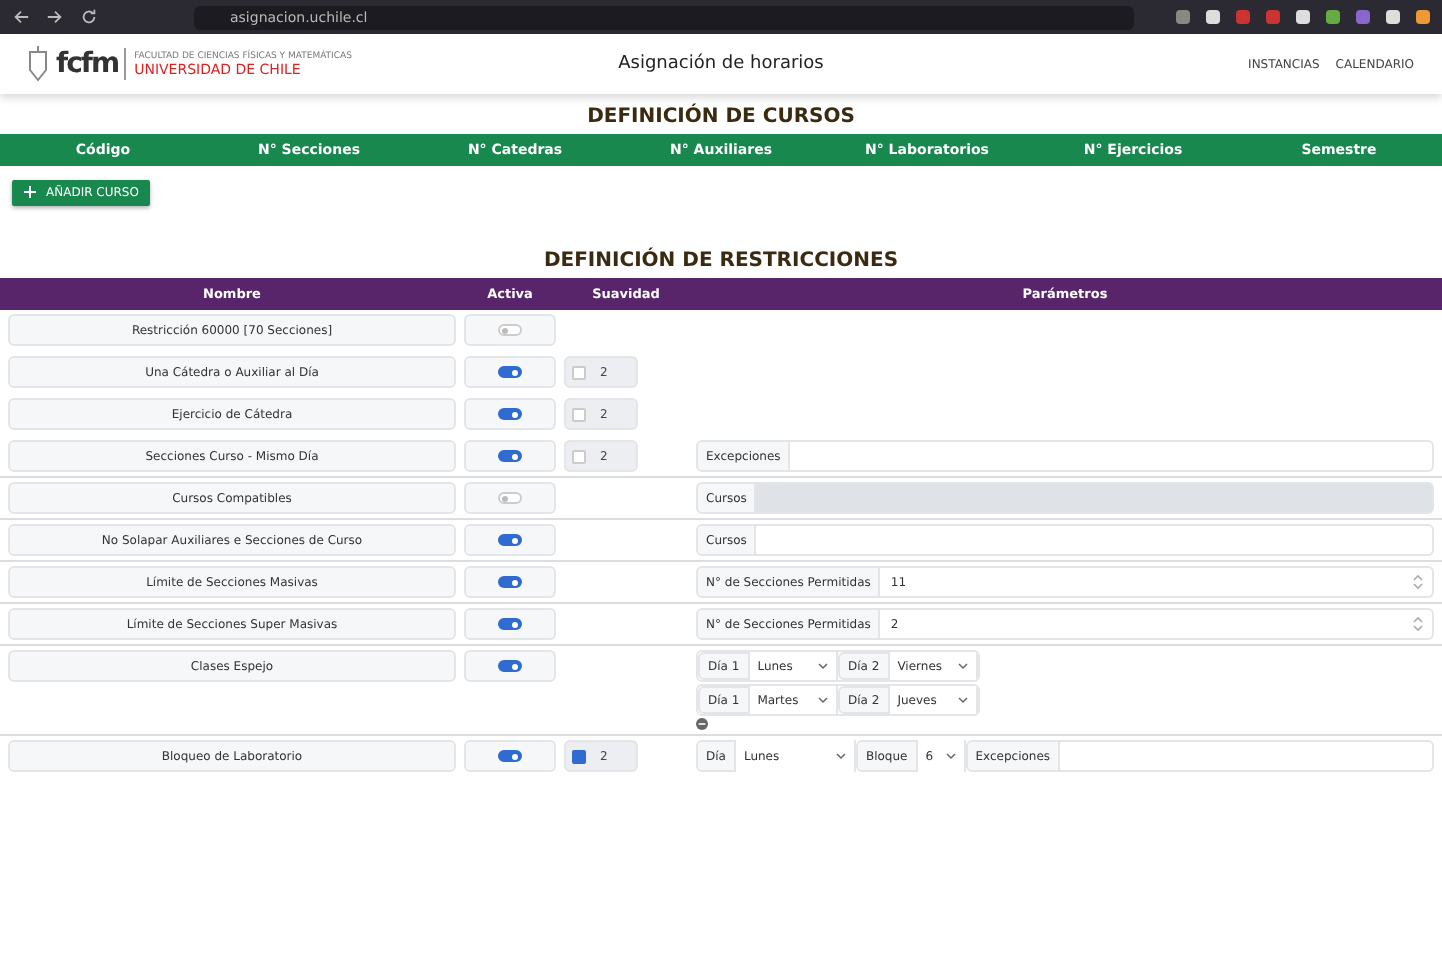 The width and height of the screenshot is (1442, 958). Describe the element at coordinates (721, 64) in the screenshot. I see `page-title: Asignación de horarios` at that location.